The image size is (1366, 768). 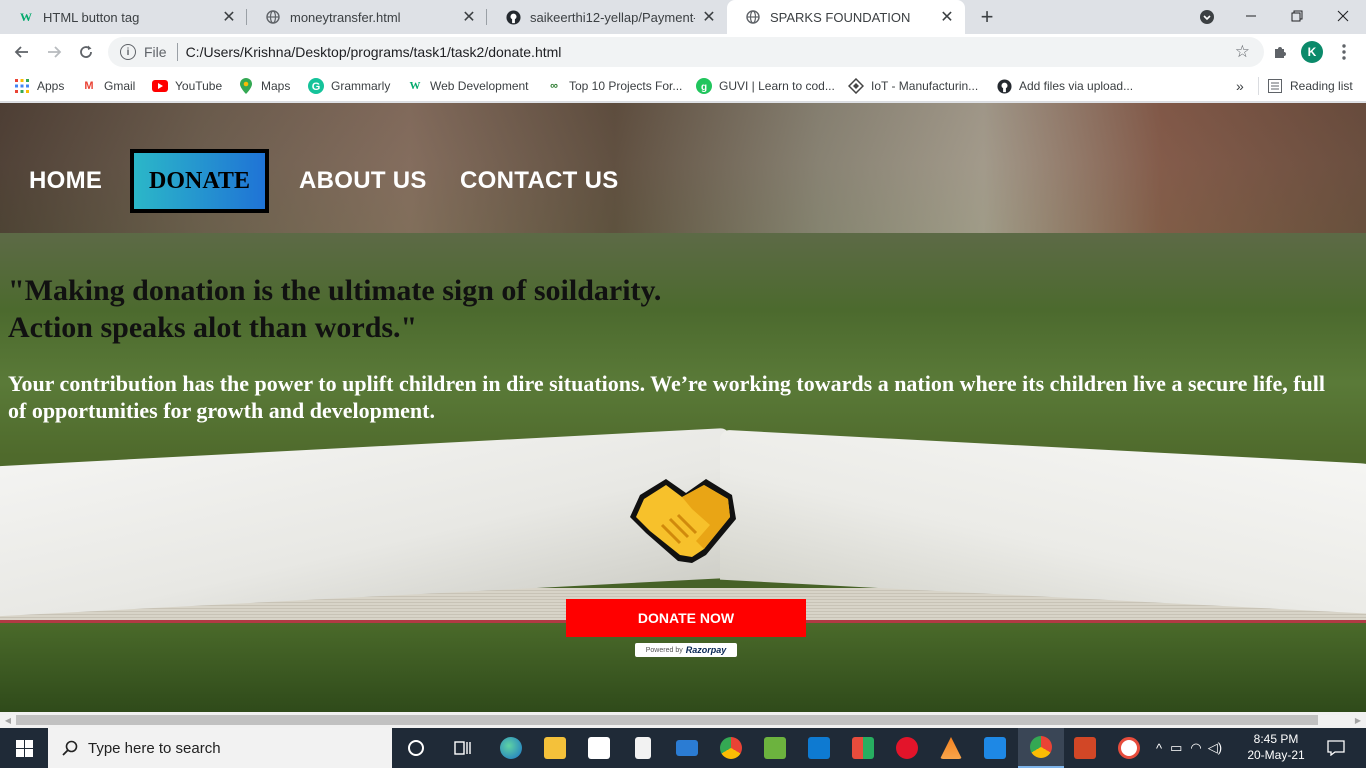 What do you see at coordinates (367, 17) in the screenshot?
I see `tab-moneytransfer: moneytransfer.html ✕` at bounding box center [367, 17].